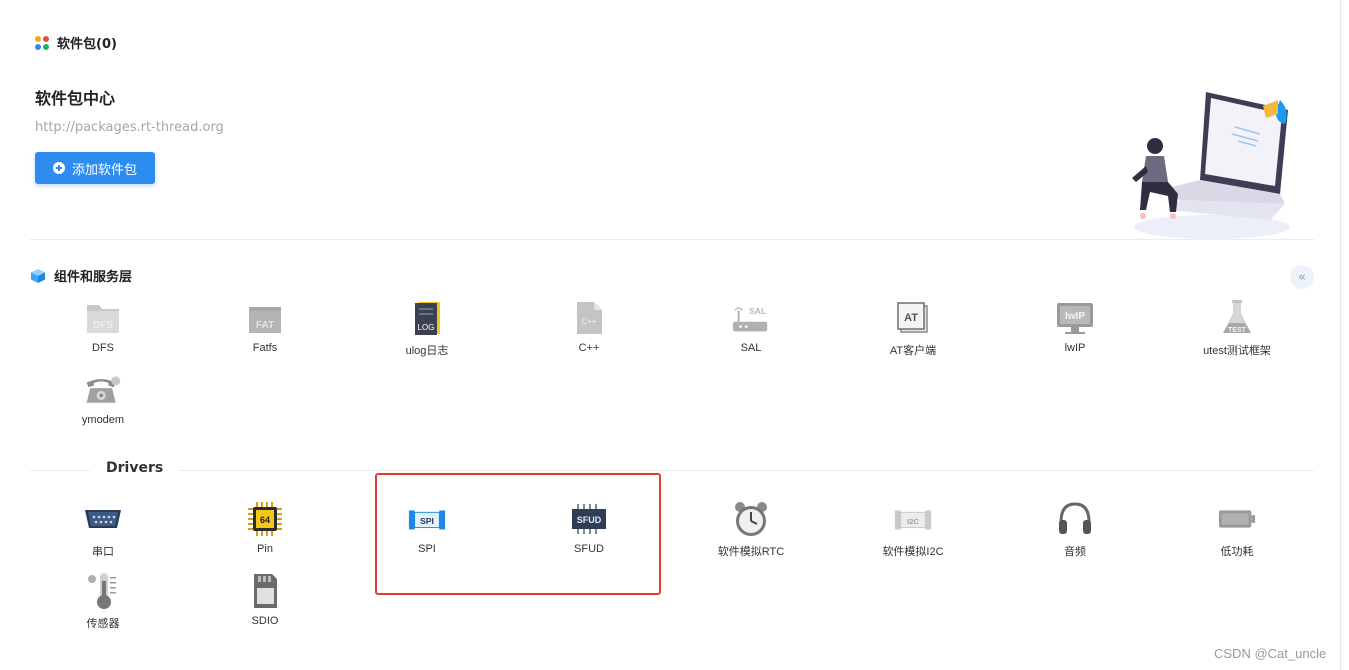 The height and width of the screenshot is (670, 1349). What do you see at coordinates (1237, 318) in the screenshot?
I see `flask-icon: TEST` at bounding box center [1237, 318].